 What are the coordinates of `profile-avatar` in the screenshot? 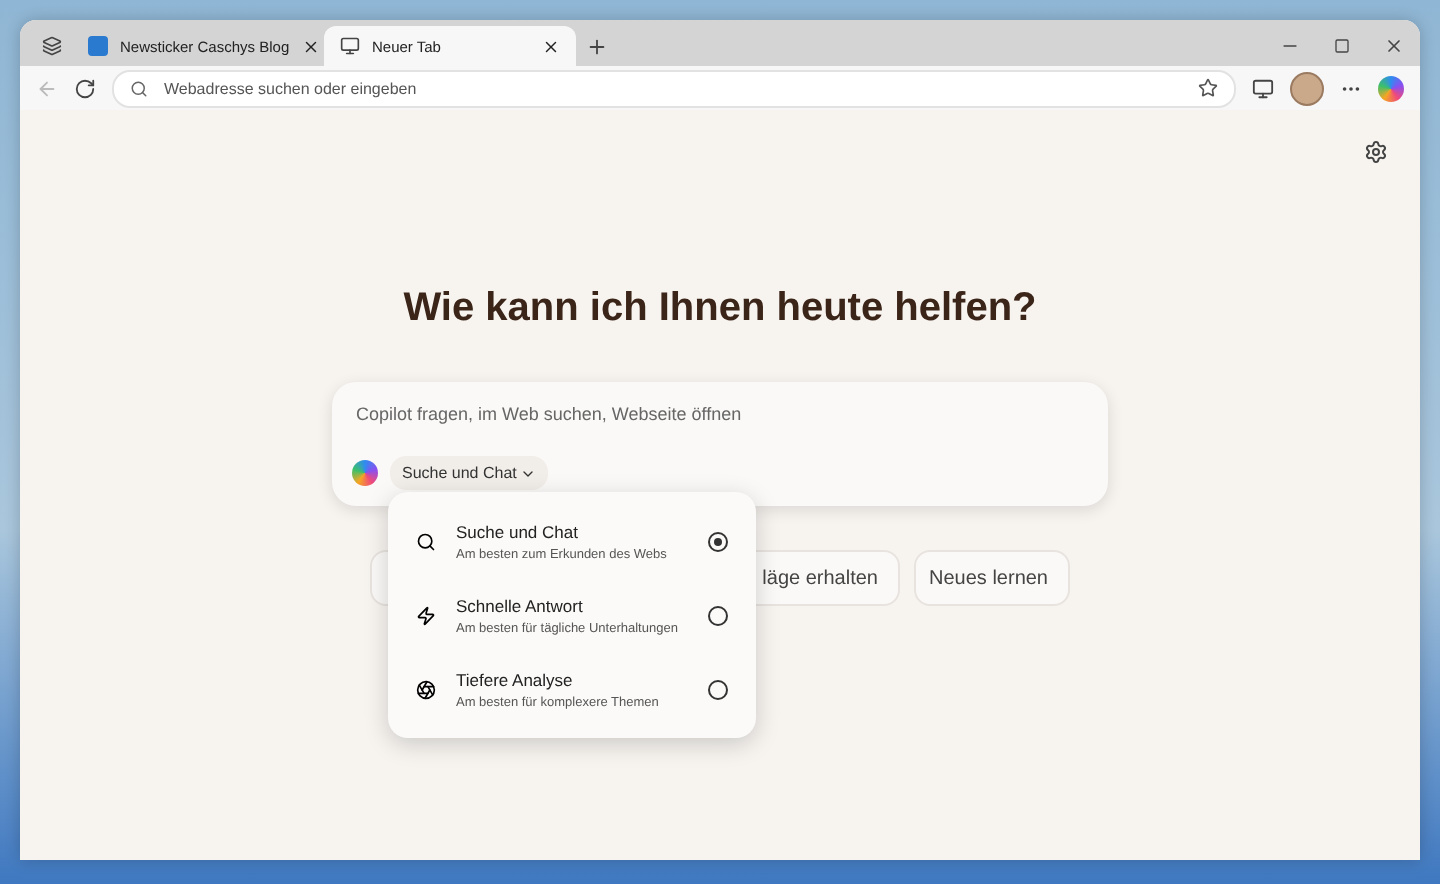 It's located at (1307, 88).